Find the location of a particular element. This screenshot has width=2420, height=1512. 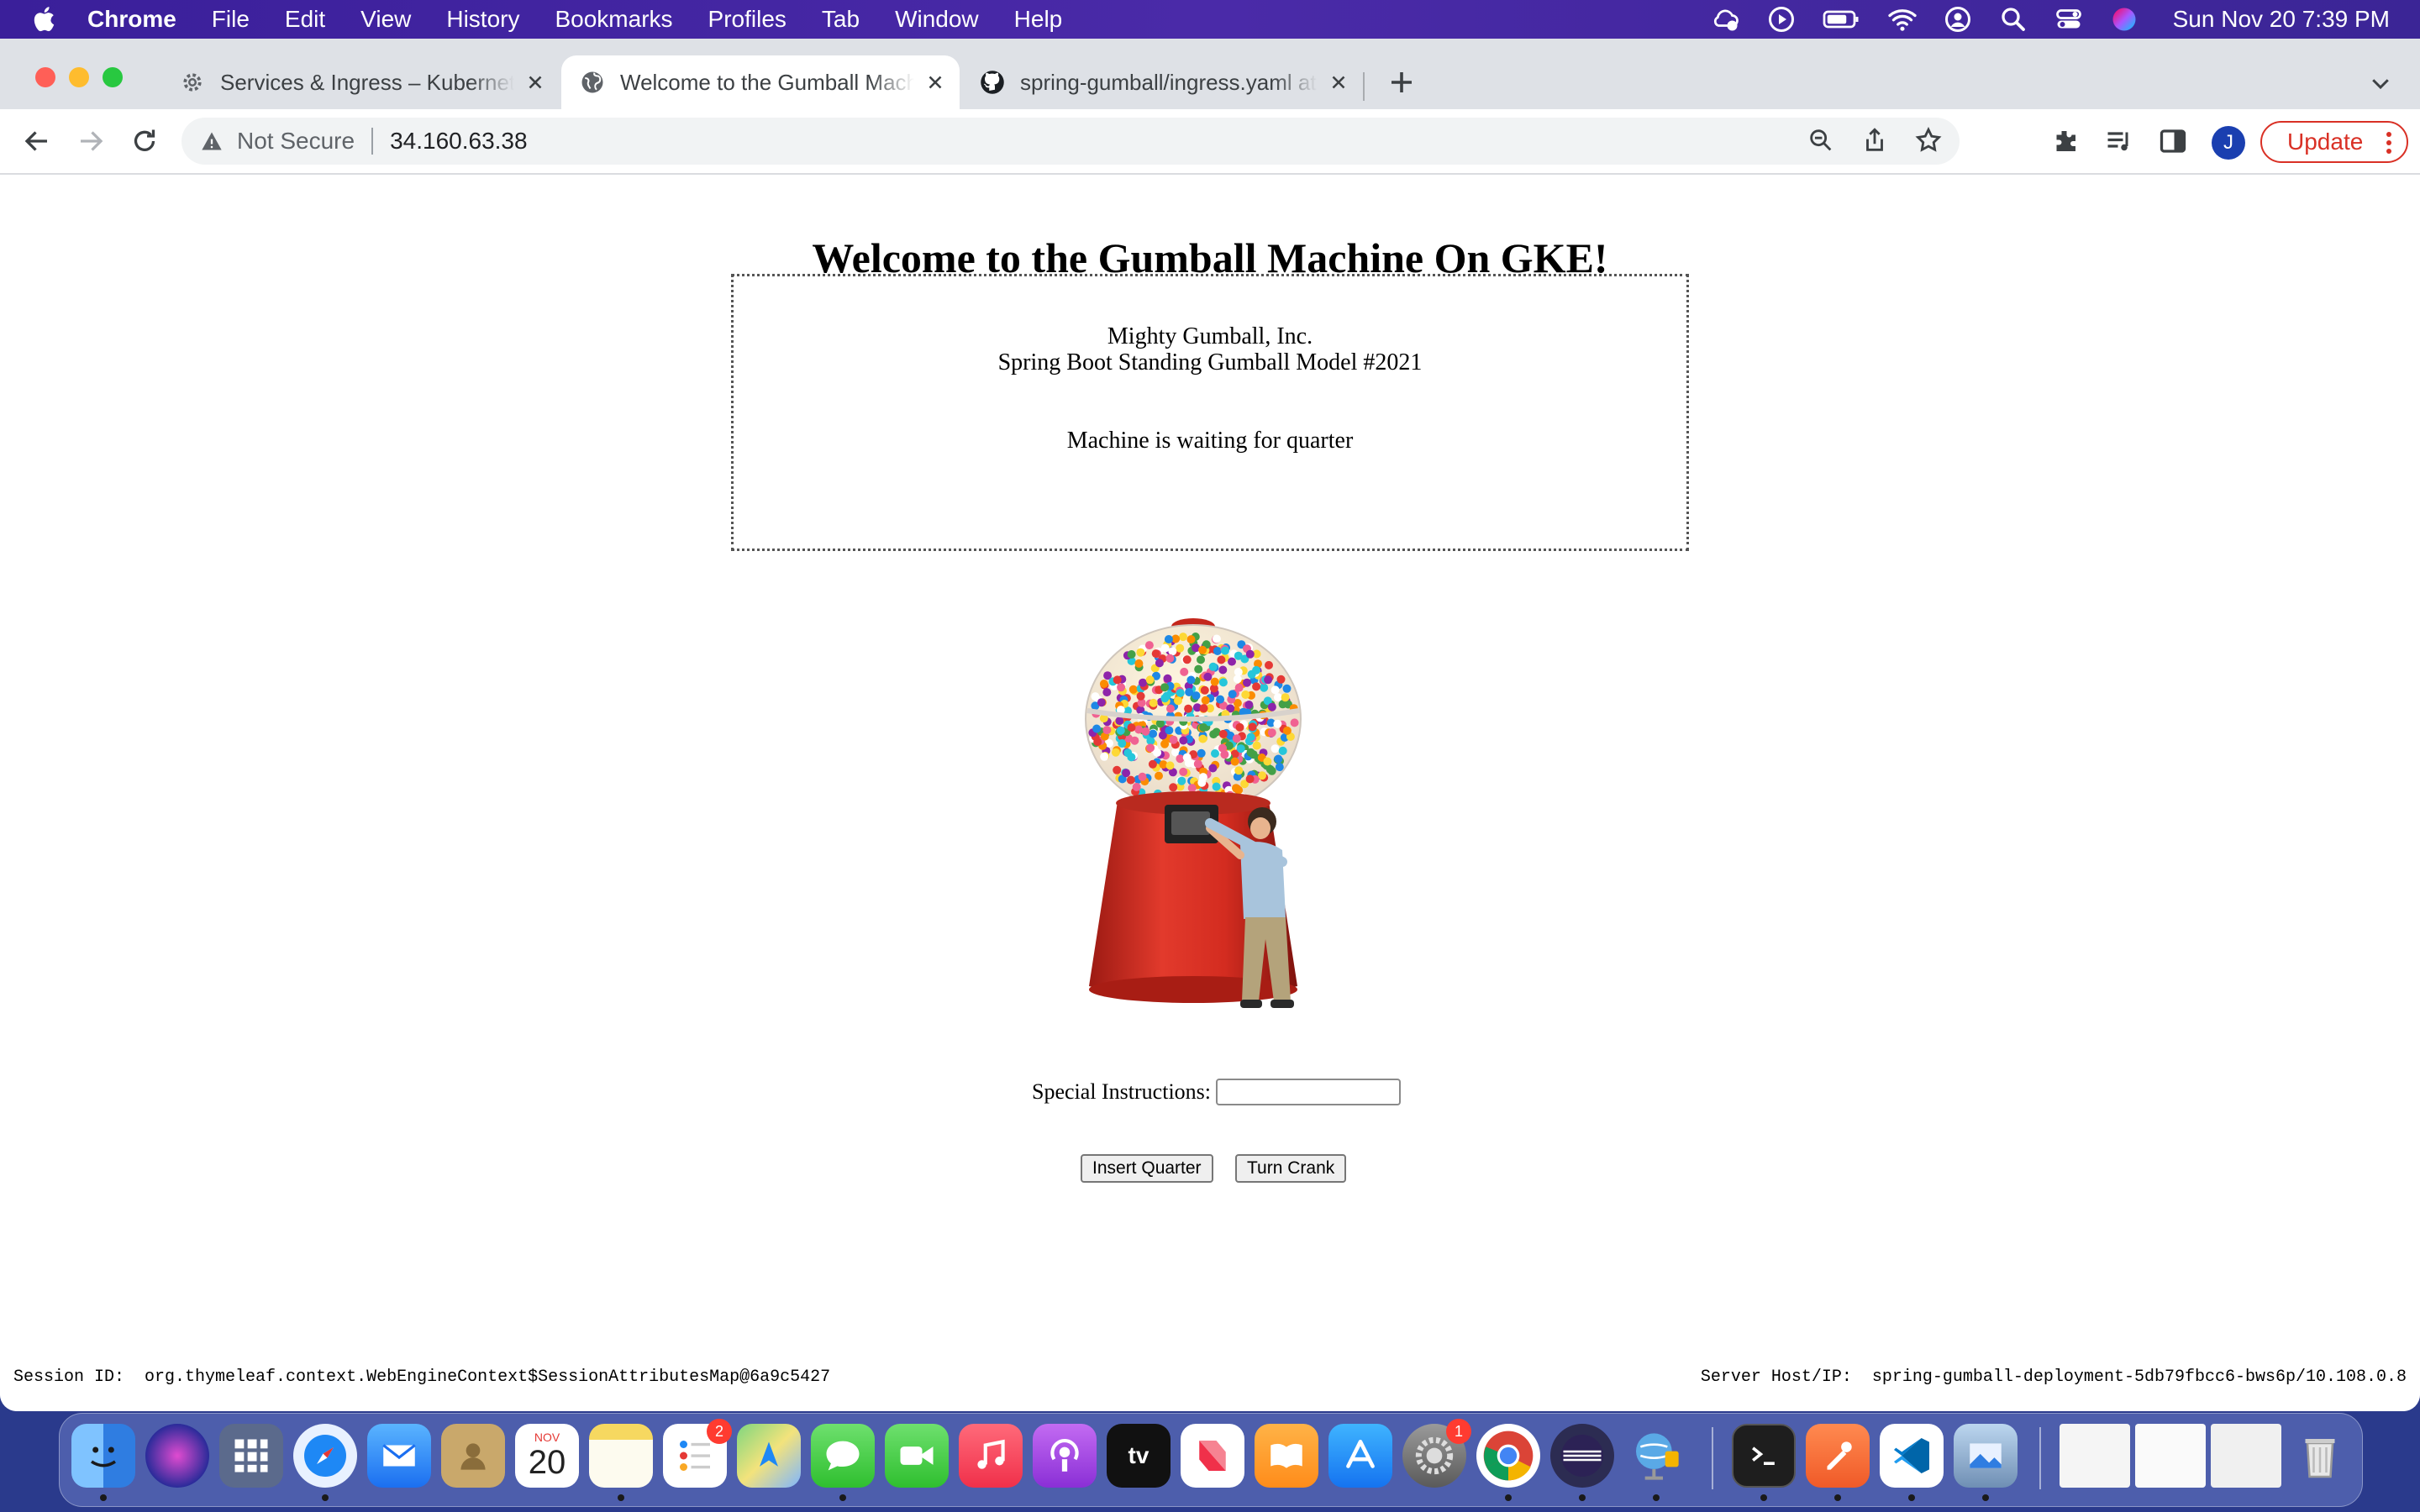

network-globe-icon is located at coordinates (1656, 1456).